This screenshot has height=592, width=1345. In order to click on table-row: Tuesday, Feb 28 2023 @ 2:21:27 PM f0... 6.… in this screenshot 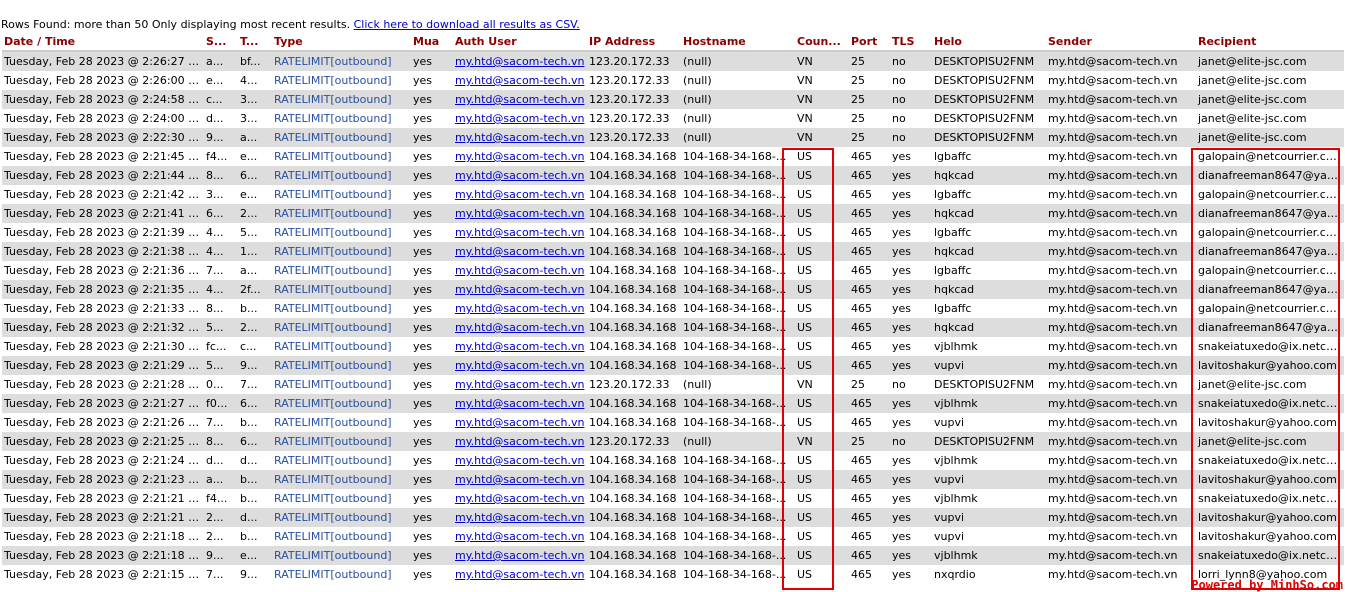, I will do `click(673, 403)`.